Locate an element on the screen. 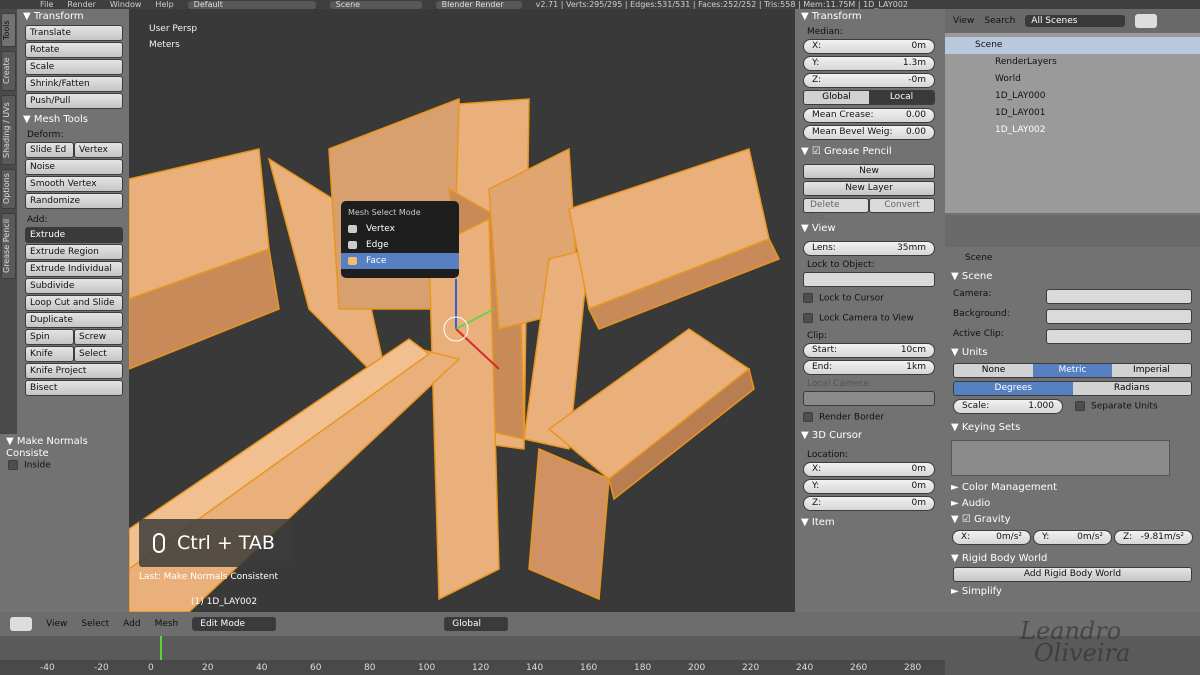  cursor-z-field: Z: 0m is located at coordinates (869, 503).